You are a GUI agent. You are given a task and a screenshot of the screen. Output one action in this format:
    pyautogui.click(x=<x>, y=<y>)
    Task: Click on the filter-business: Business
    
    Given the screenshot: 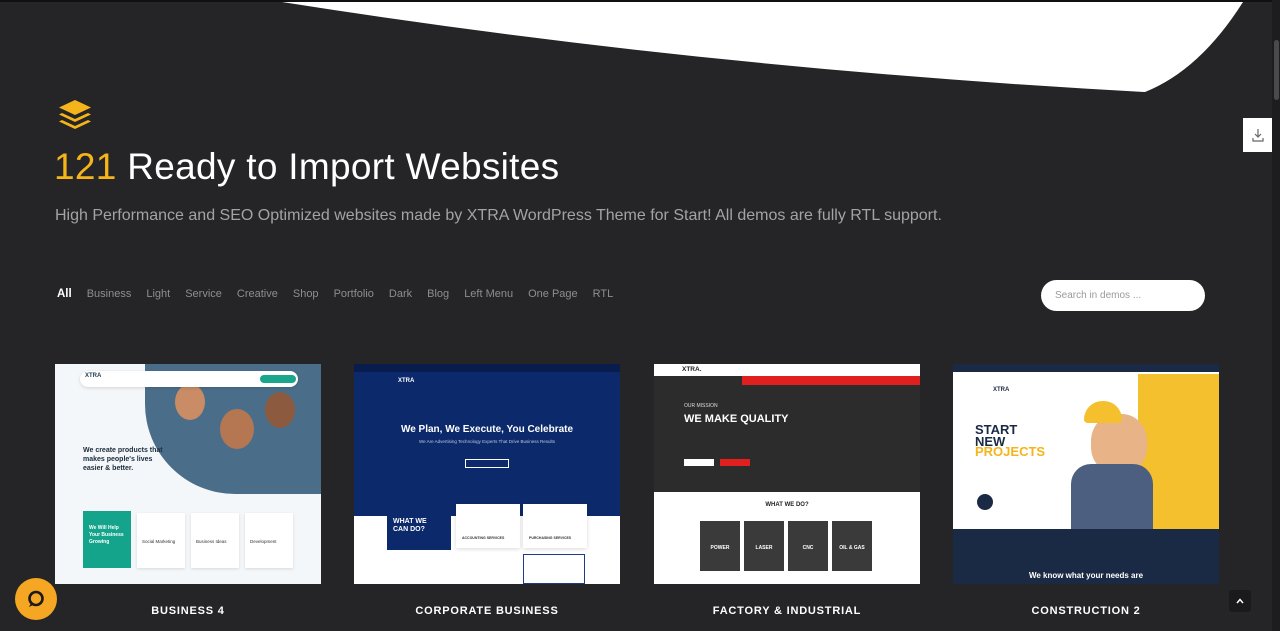 What is the action you would take?
    pyautogui.click(x=109, y=294)
    